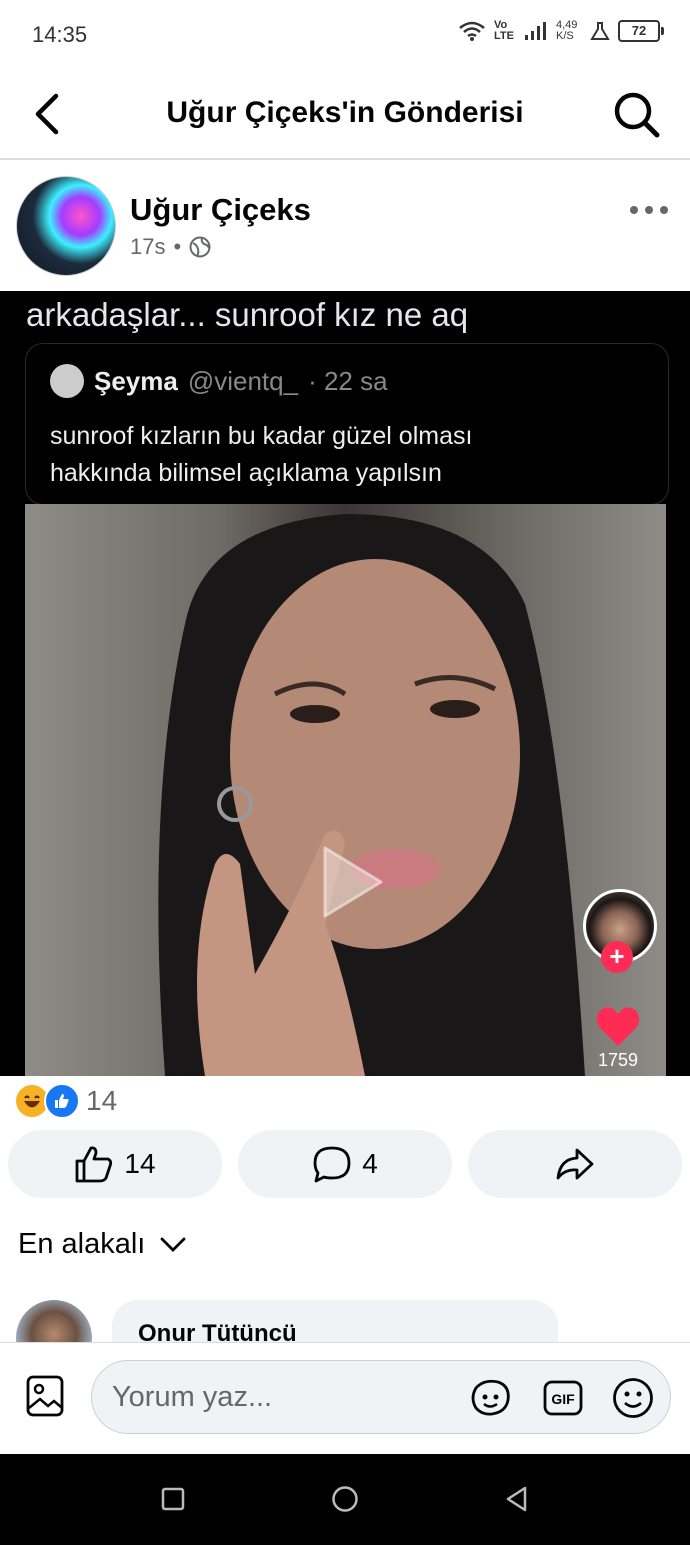  What do you see at coordinates (381, 1397) in the screenshot?
I see `comment-input` at bounding box center [381, 1397].